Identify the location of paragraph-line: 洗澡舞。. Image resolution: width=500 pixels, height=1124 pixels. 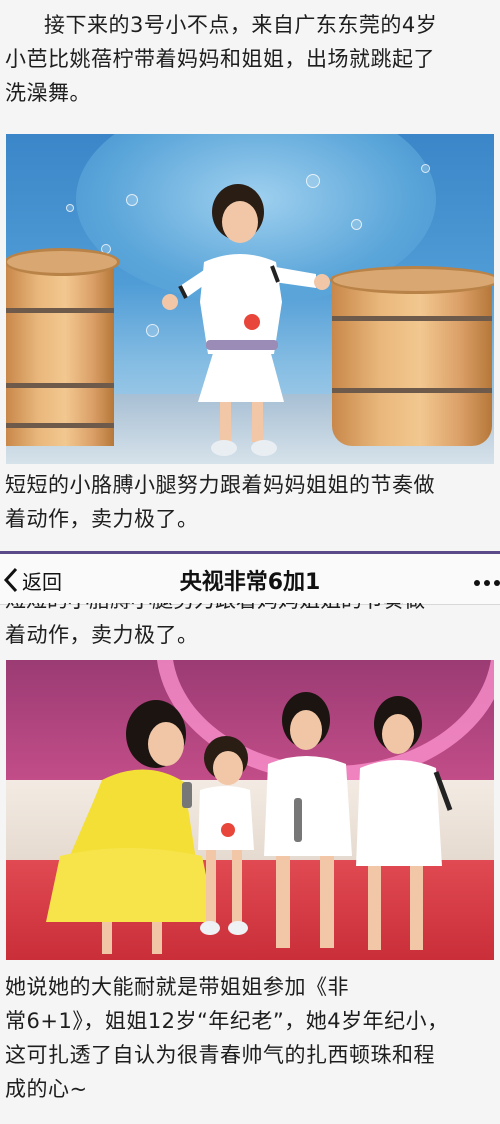
(48, 93).